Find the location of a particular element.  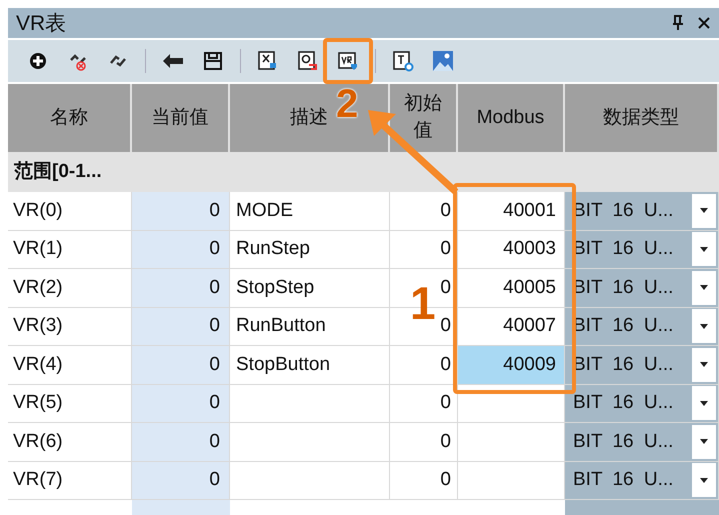

column-header: 数据类型 is located at coordinates (641, 118).